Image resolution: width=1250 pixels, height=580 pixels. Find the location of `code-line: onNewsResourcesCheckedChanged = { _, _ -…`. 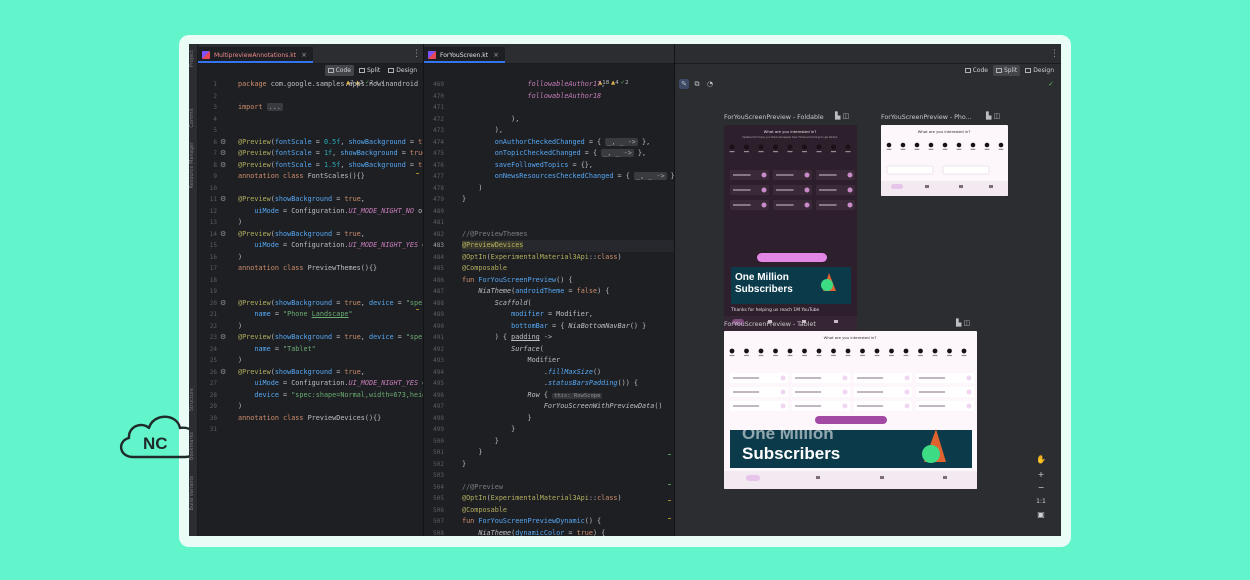

code-line: onNewsResourcesCheckedChanged = { _, _ -… is located at coordinates (584, 176).